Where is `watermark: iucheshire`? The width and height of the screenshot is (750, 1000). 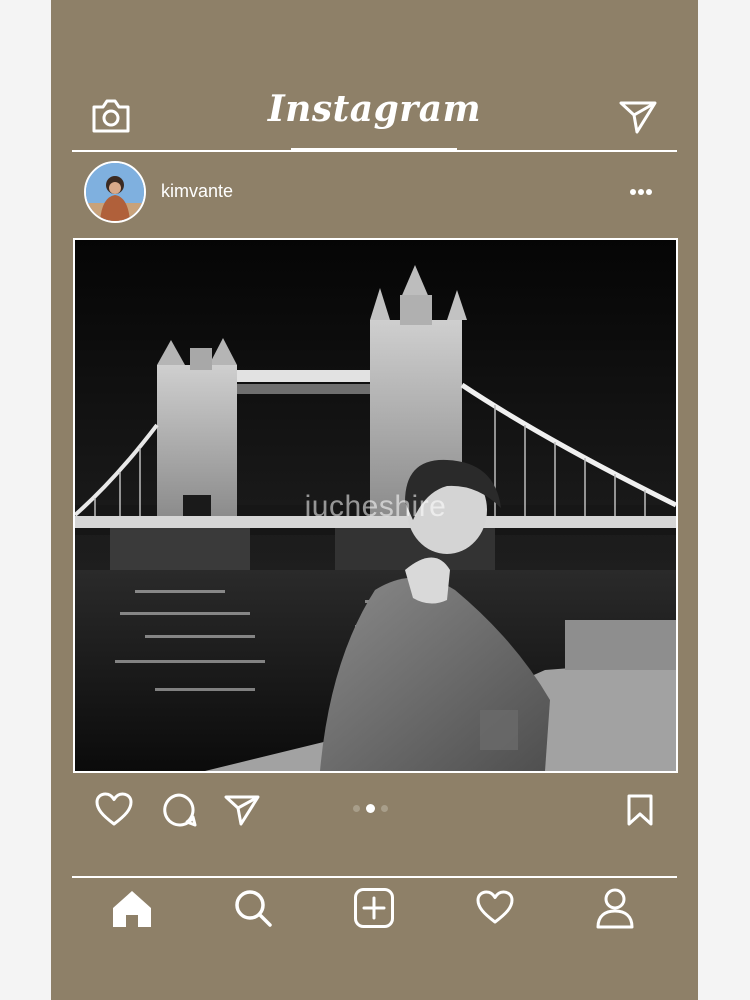
watermark: iucheshire is located at coordinates (375, 506).